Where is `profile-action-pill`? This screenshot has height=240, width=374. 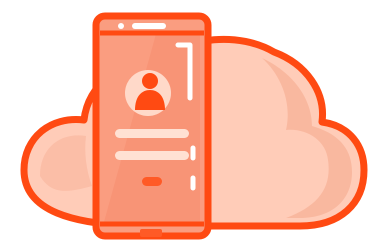 profile-action-pill is located at coordinates (152, 181).